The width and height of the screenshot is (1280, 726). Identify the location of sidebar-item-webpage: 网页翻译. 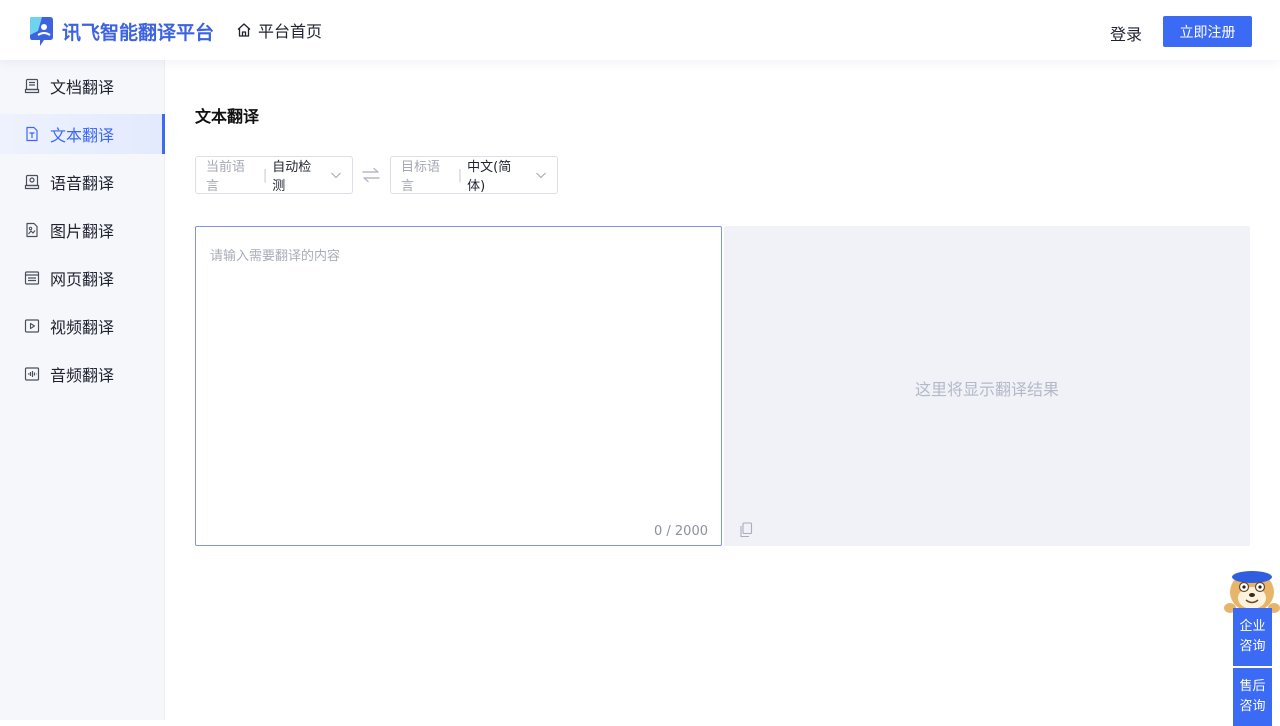
(82, 278).